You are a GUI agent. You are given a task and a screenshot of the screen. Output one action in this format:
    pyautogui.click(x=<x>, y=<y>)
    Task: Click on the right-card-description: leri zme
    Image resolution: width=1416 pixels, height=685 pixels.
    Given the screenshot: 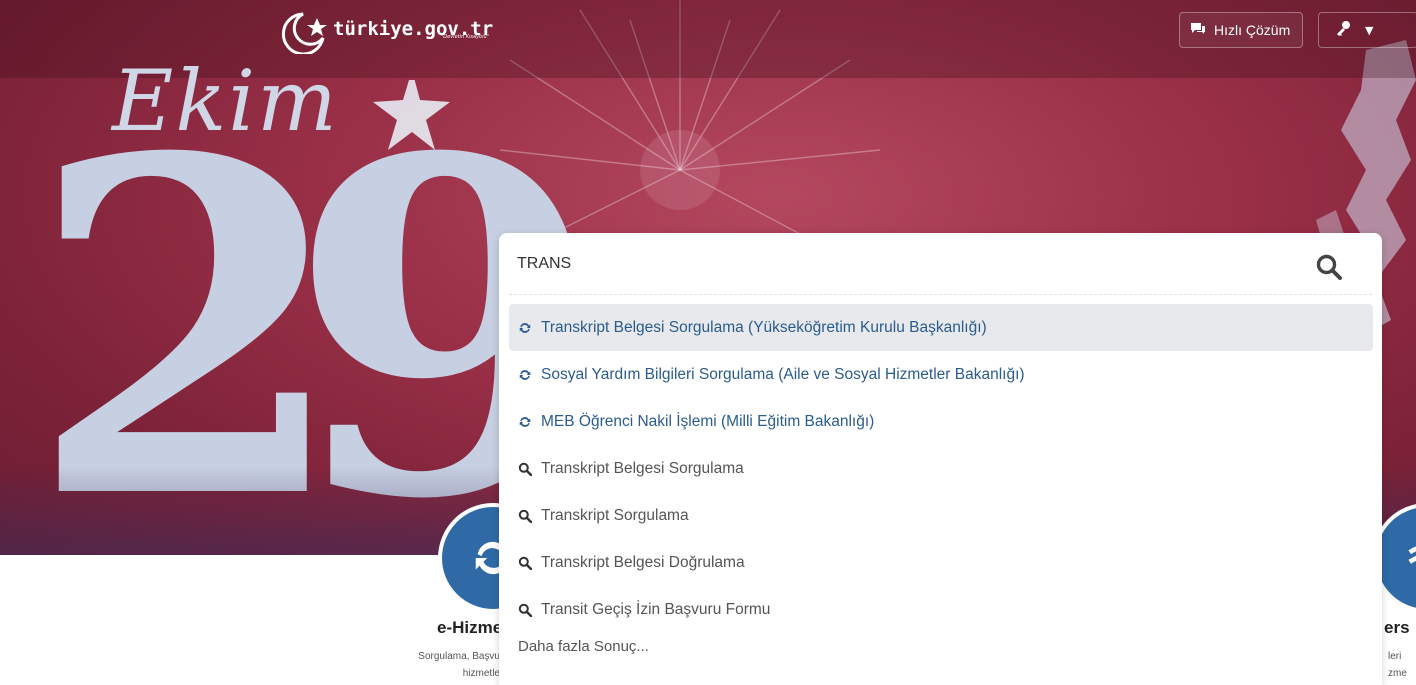 What is the action you would take?
    pyautogui.click(x=1397, y=665)
    